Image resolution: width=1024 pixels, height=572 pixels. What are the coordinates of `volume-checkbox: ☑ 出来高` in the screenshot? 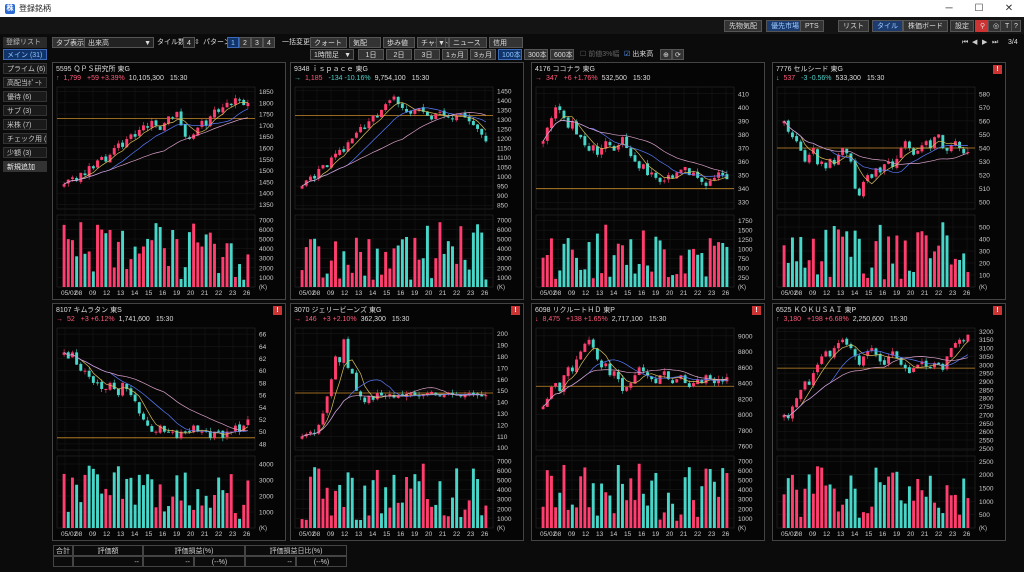 It's located at (638, 54).